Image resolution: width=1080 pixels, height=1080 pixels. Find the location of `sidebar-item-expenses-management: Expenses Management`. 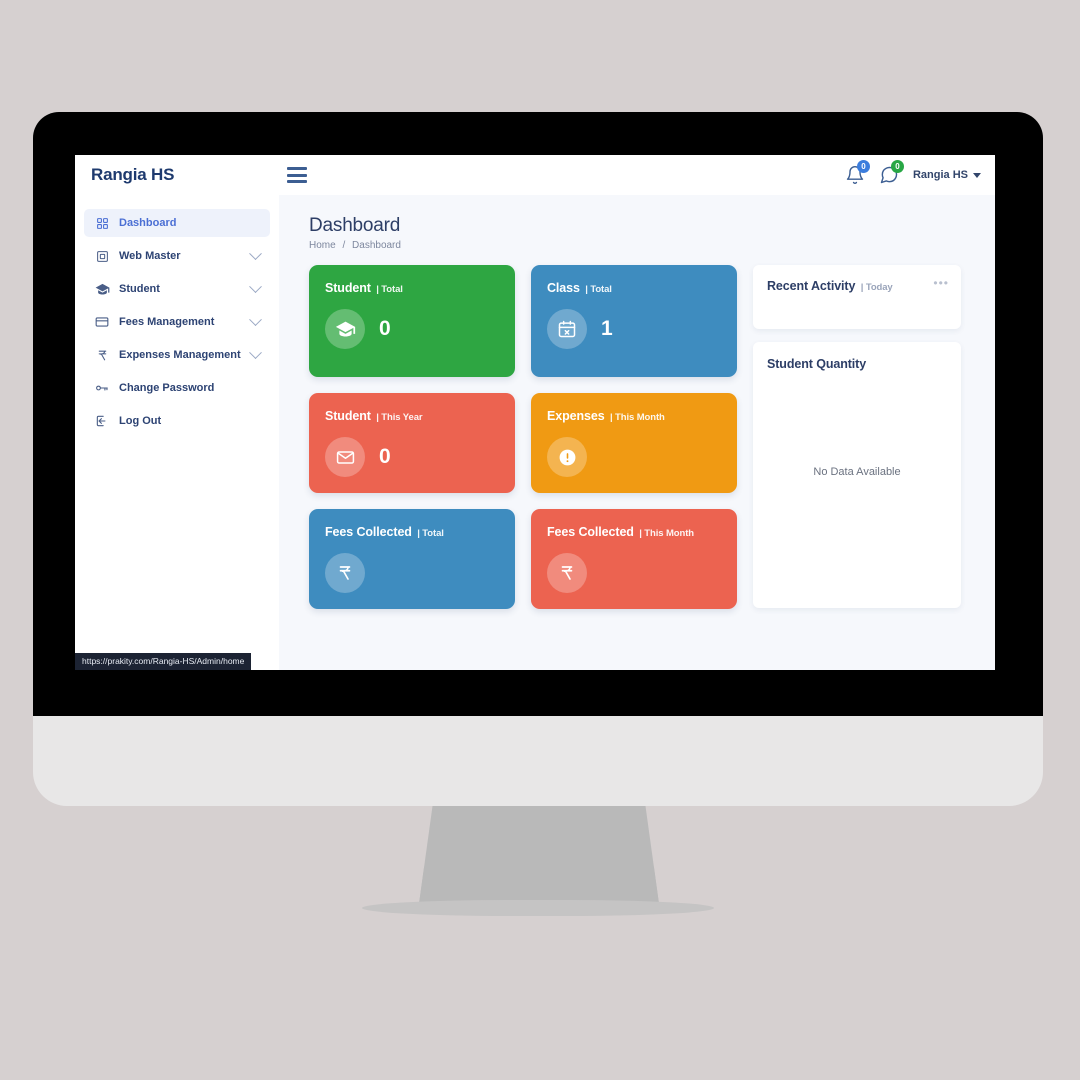

sidebar-item-expenses-management: Expenses Management is located at coordinates (177, 355).